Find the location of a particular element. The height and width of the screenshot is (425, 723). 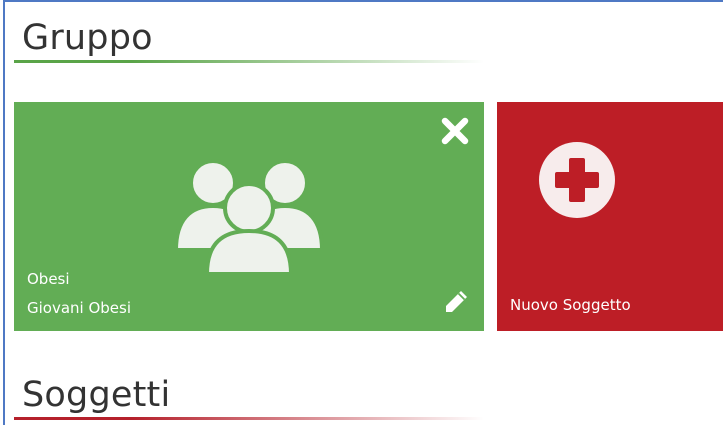

users-group-icon is located at coordinates (249, 217).